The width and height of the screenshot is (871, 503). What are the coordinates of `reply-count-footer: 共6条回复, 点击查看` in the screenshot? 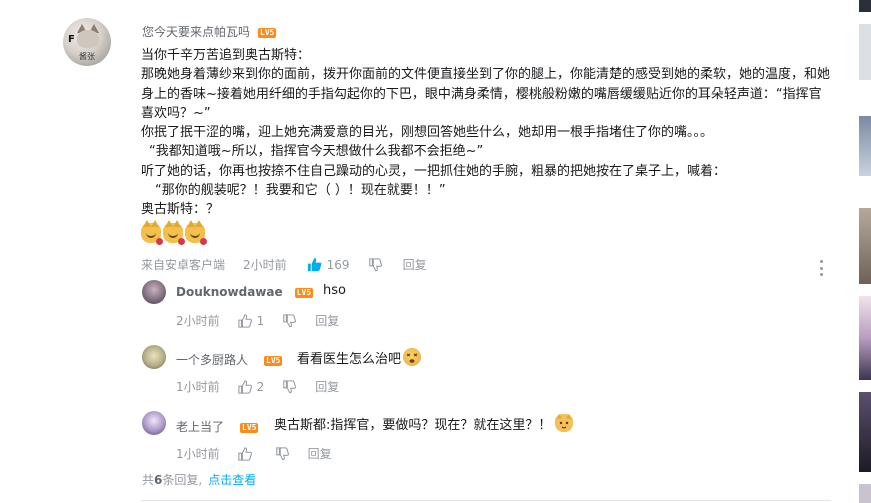 It's located at (199, 479).